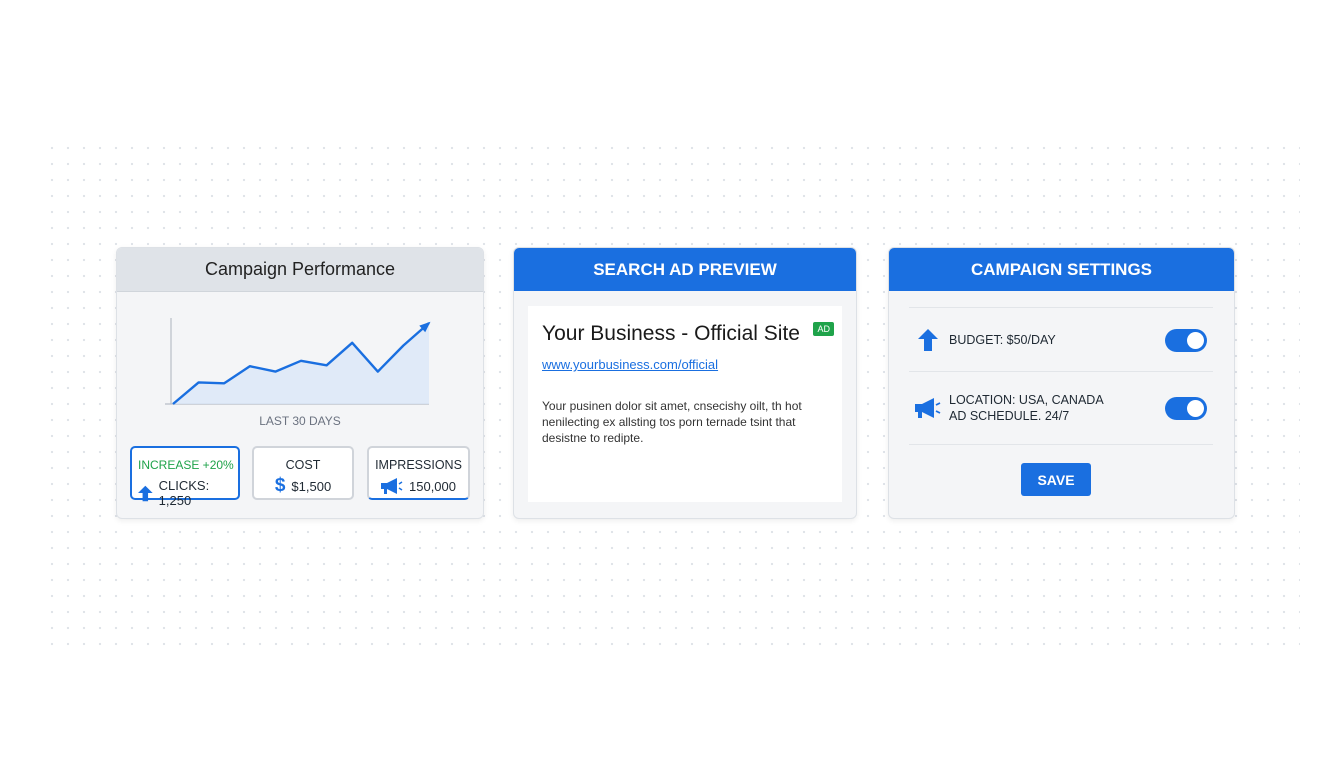 This screenshot has width=1344, height=768. I want to click on impressions-row: 150,000, so click(418, 486).